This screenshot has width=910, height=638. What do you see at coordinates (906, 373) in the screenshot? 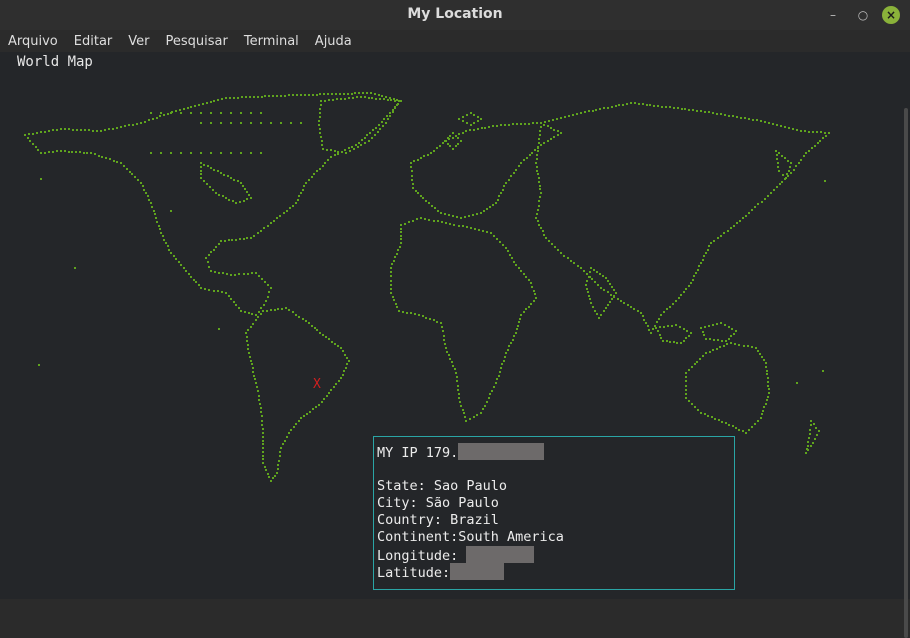
I see `scrollbar` at bounding box center [906, 373].